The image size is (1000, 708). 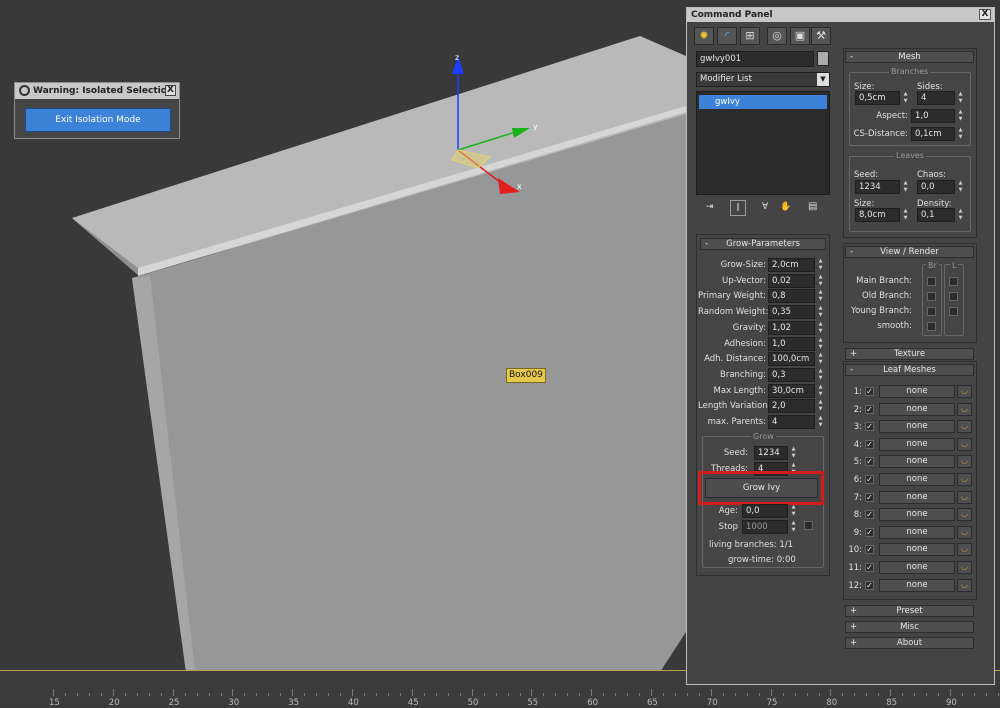 I want to click on leaf-meshes-header: - Leaf Meshes, so click(x=909, y=370).